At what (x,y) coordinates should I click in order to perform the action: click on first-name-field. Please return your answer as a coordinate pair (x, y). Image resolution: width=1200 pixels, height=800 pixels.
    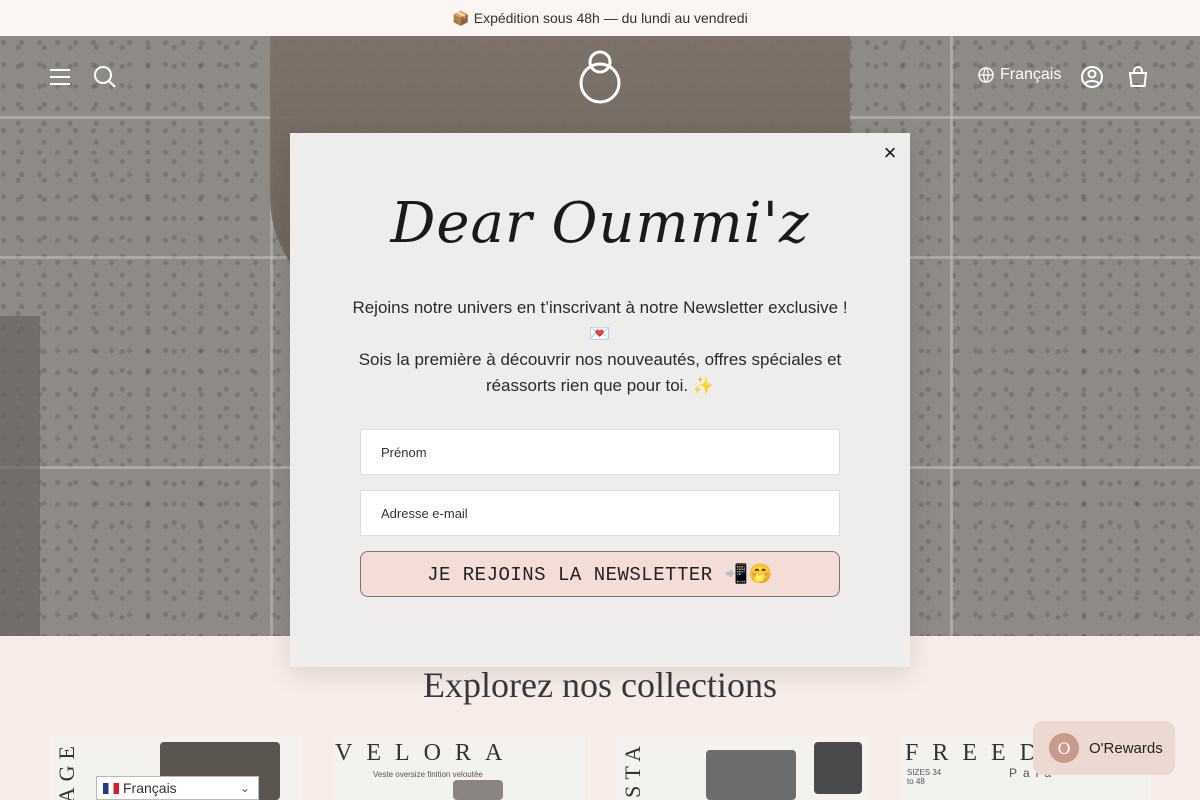
    Looking at the image, I should click on (600, 452).